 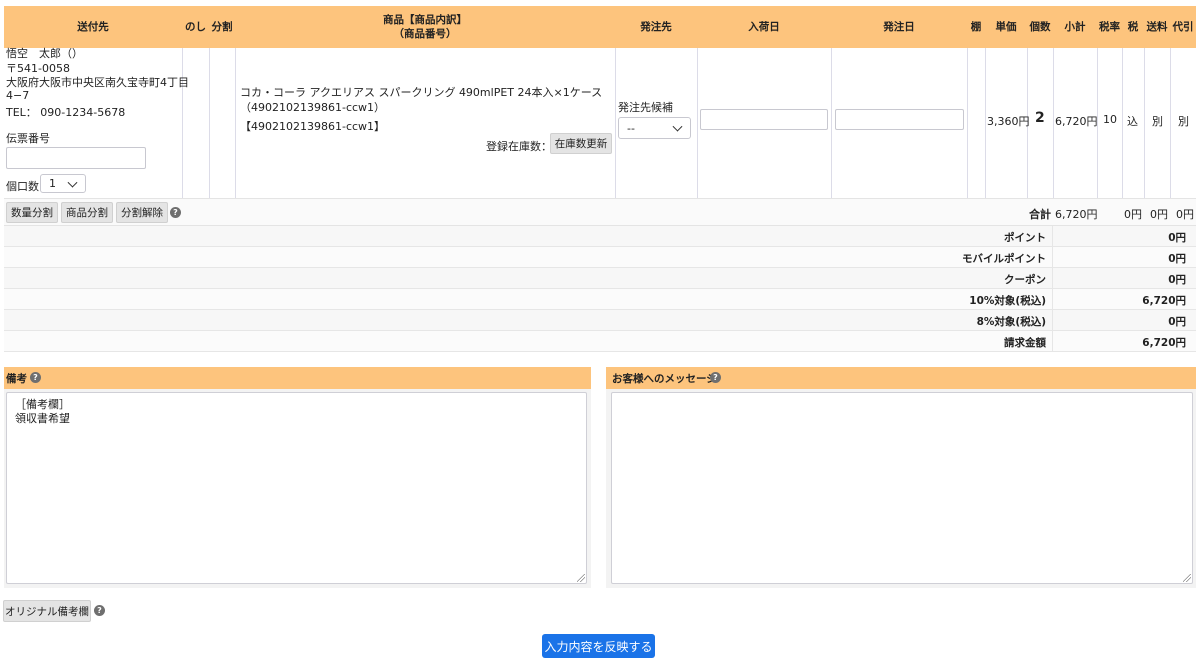 What do you see at coordinates (1110, 119) in the screenshot?
I see `tax-rate-value: 10` at bounding box center [1110, 119].